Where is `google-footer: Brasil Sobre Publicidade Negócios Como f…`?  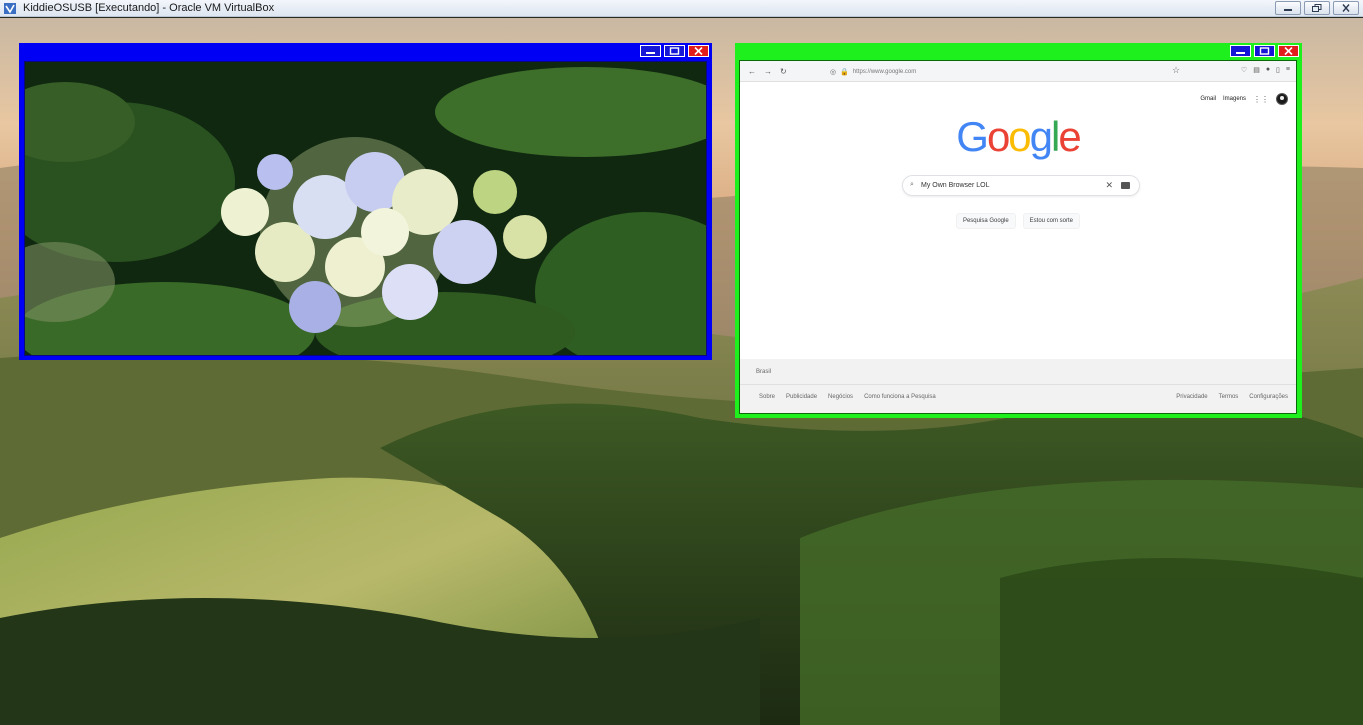 google-footer: Brasil Sobre Publicidade Negócios Como f… is located at coordinates (1018, 386).